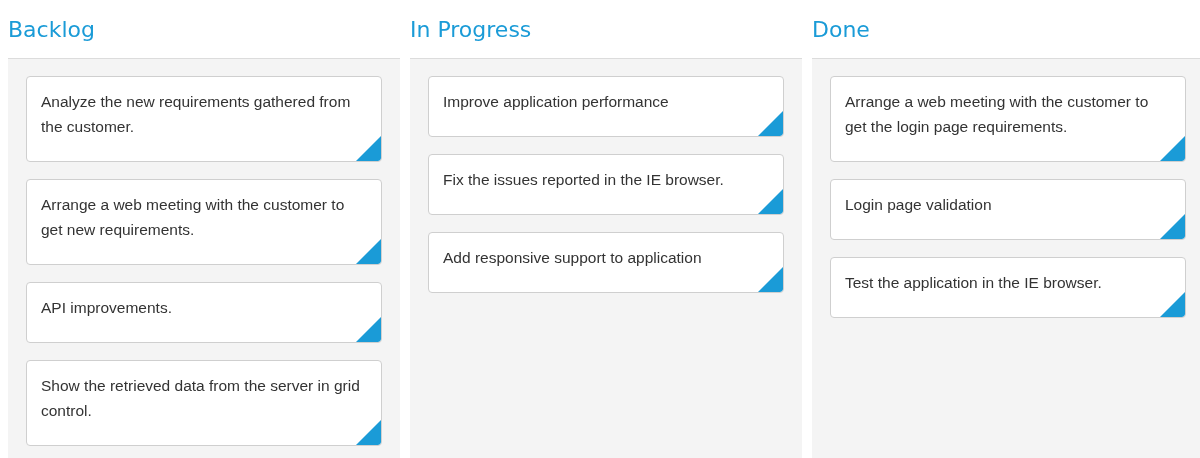  I want to click on task-card: Analyze the new requirements gathered from the customer., so click(204, 119).